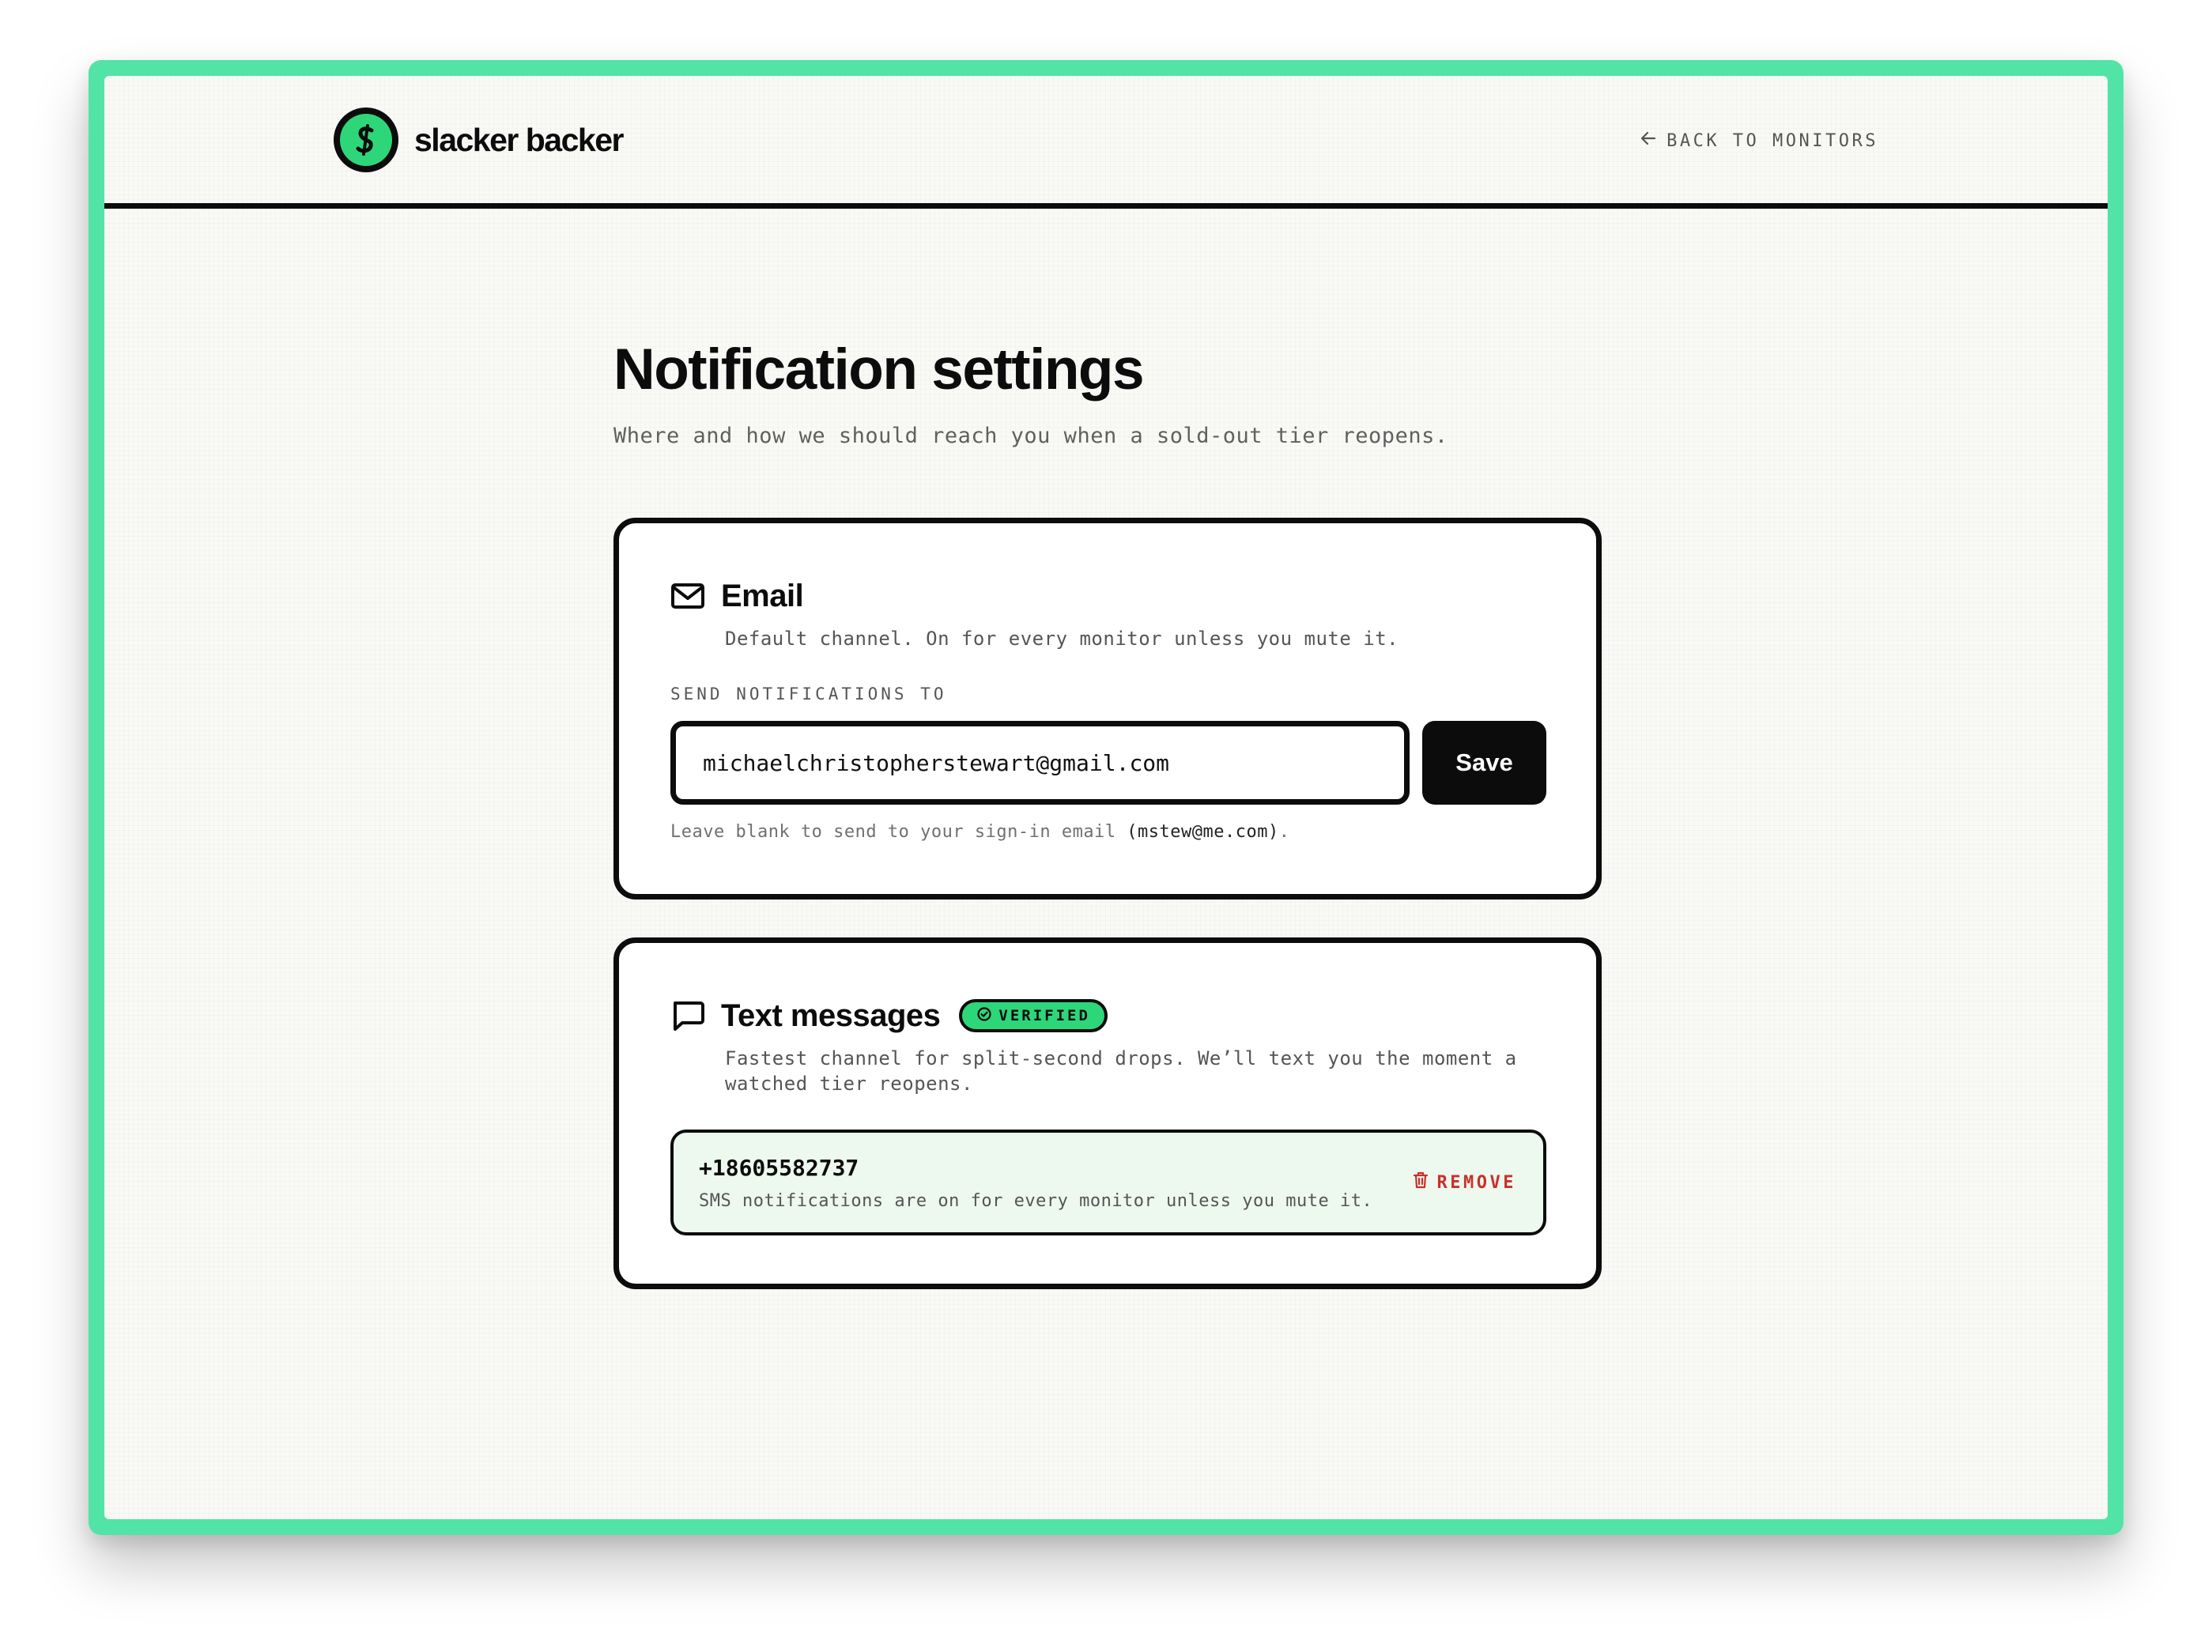 The height and width of the screenshot is (1652, 2212). Describe the element at coordinates (519, 139) in the screenshot. I see `brand-name: slacker backer` at that location.